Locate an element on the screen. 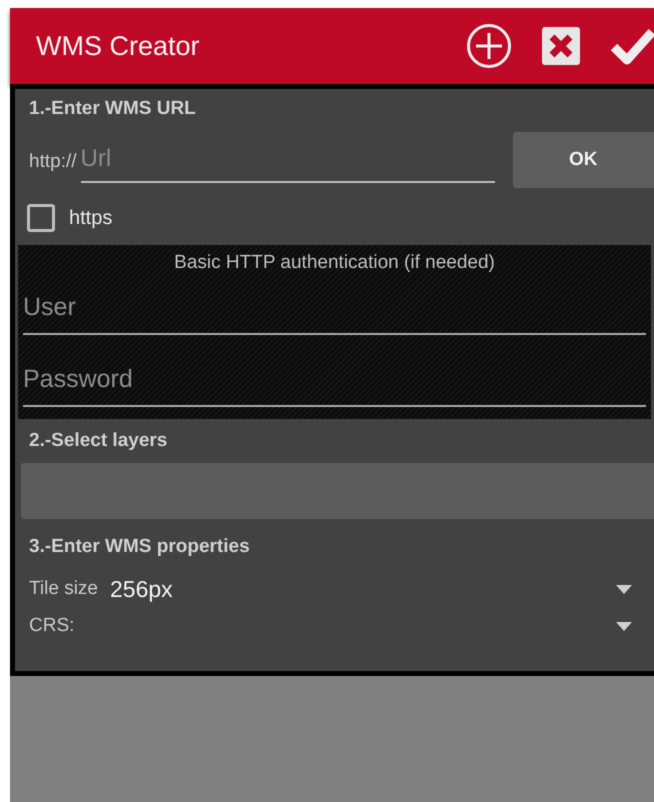 This screenshot has height=802, width=654. section-title: 1.-Enter WMS URL is located at coordinates (112, 109).